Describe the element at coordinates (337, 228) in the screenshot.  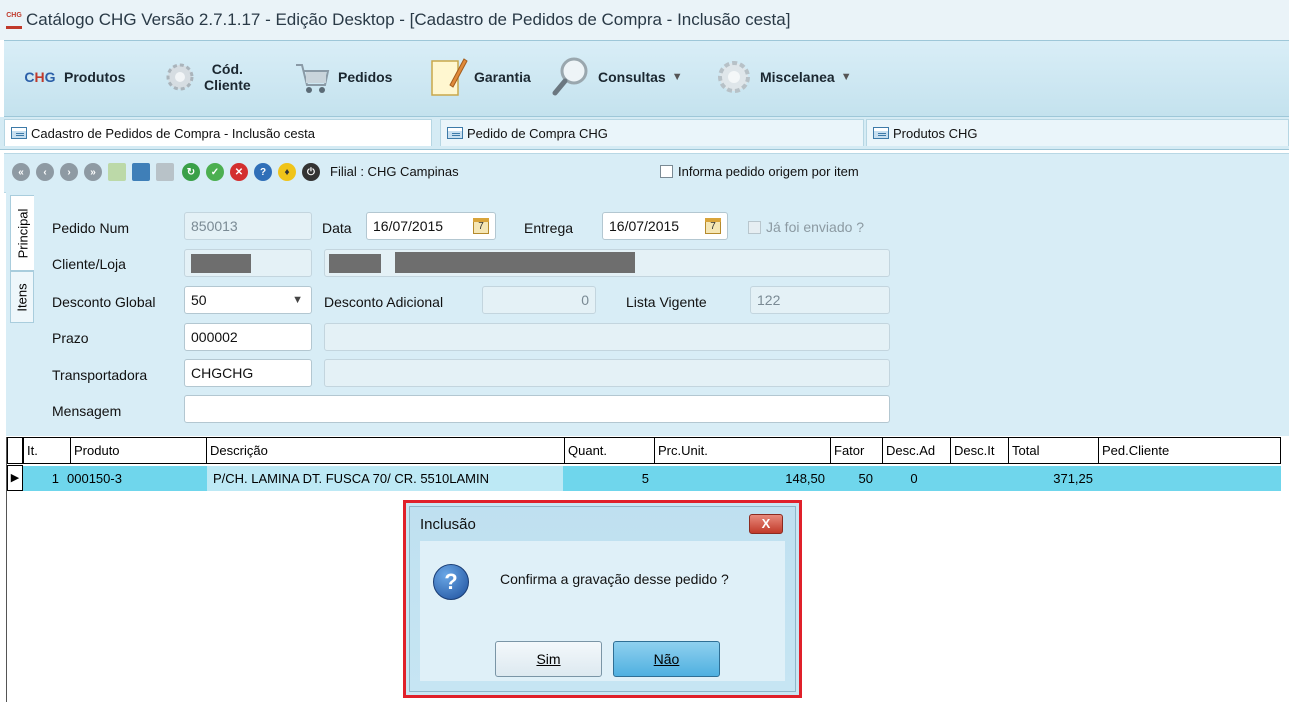
I see `data-label: Data` at that location.